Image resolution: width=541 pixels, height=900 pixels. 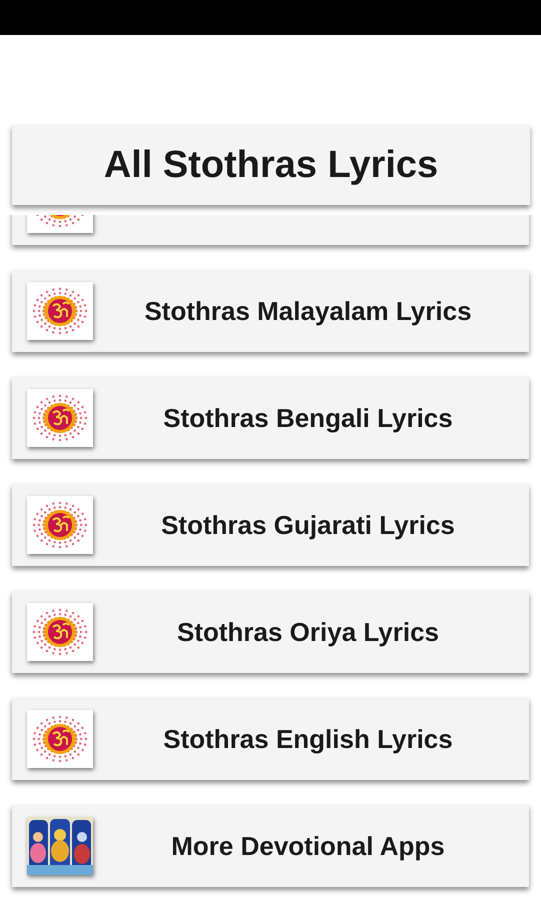 I want to click on list-card: Stothras Oriya Lyrics, so click(x=270, y=632).